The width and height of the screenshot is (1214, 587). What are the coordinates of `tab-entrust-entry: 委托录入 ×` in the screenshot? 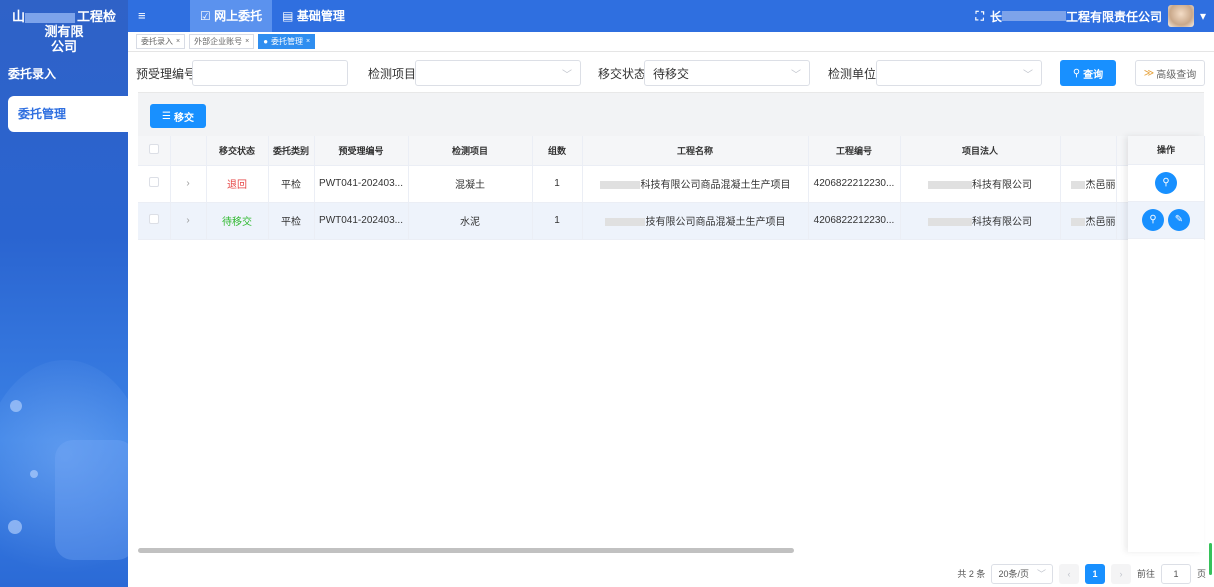 It's located at (161, 41).